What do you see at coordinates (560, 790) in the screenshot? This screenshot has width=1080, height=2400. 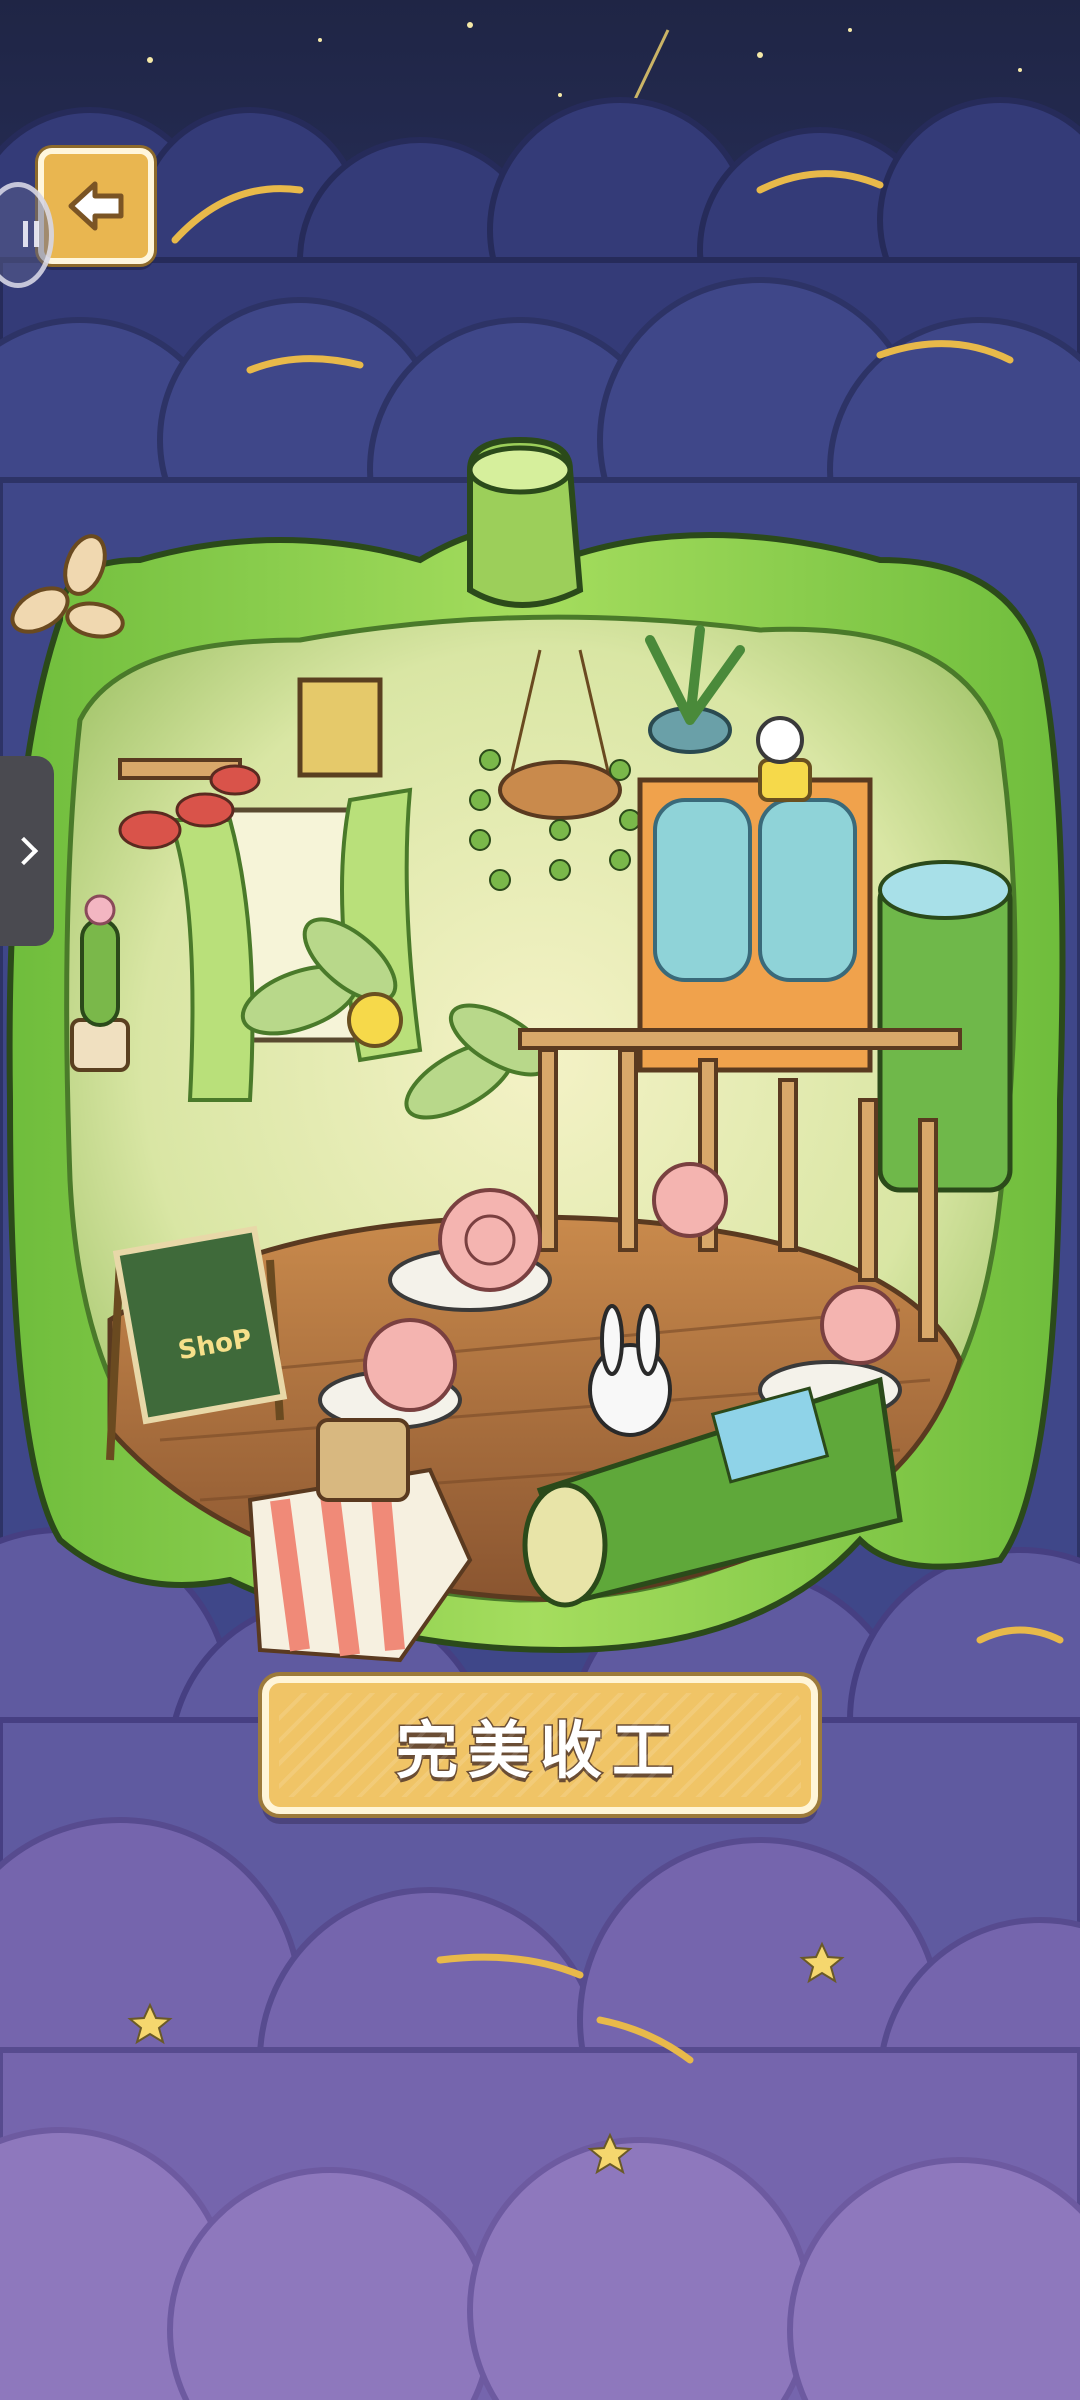 I see `hanging-planter` at bounding box center [560, 790].